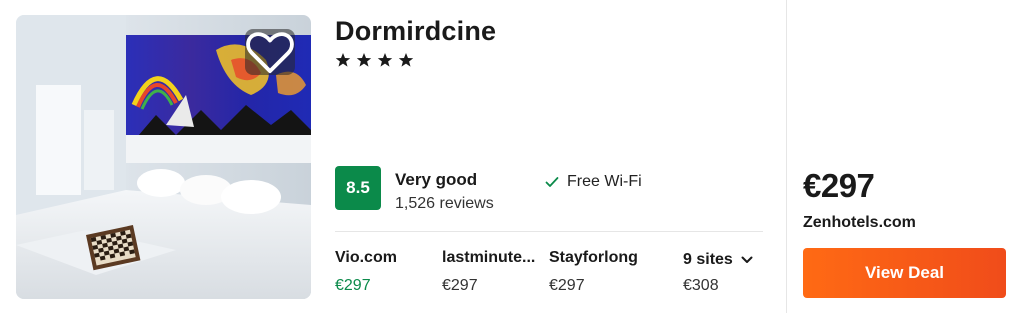  I want to click on review-count: 1,526 reviews, so click(444, 204).